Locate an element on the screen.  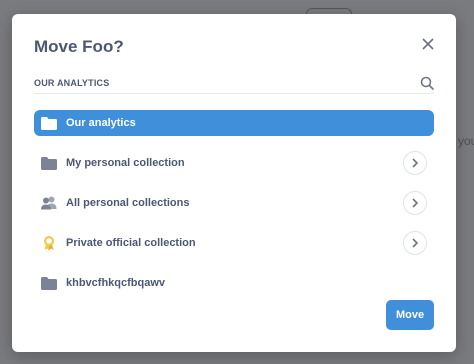
move-button: Move is located at coordinates (410, 315).